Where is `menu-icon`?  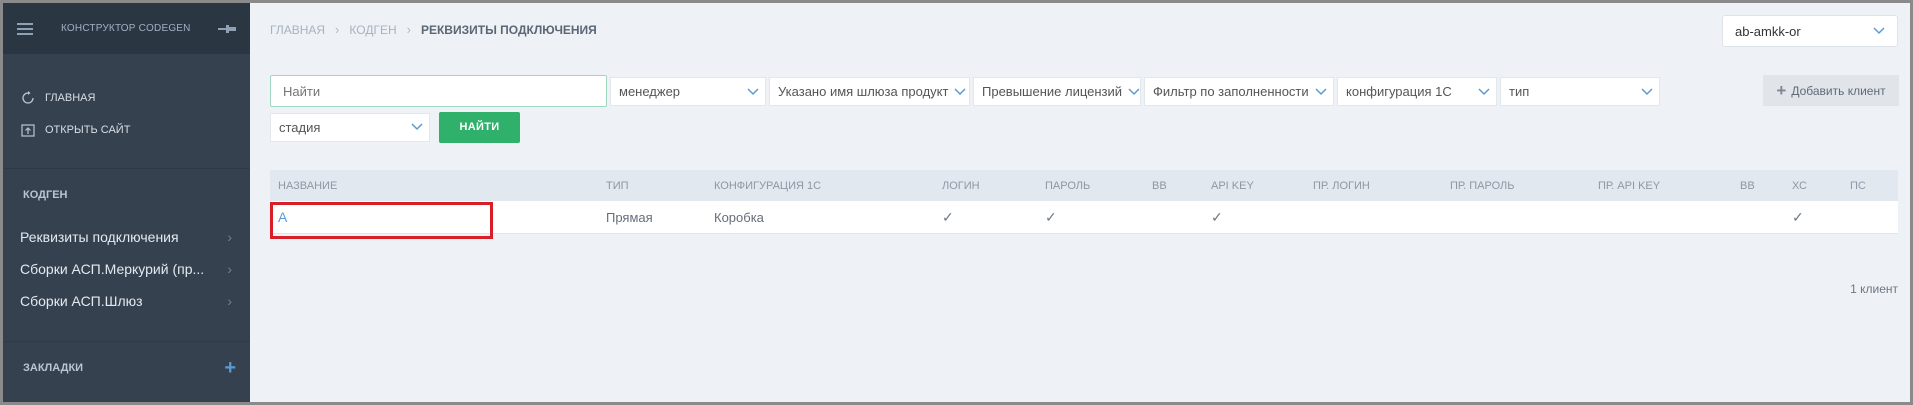 menu-icon is located at coordinates (25, 28).